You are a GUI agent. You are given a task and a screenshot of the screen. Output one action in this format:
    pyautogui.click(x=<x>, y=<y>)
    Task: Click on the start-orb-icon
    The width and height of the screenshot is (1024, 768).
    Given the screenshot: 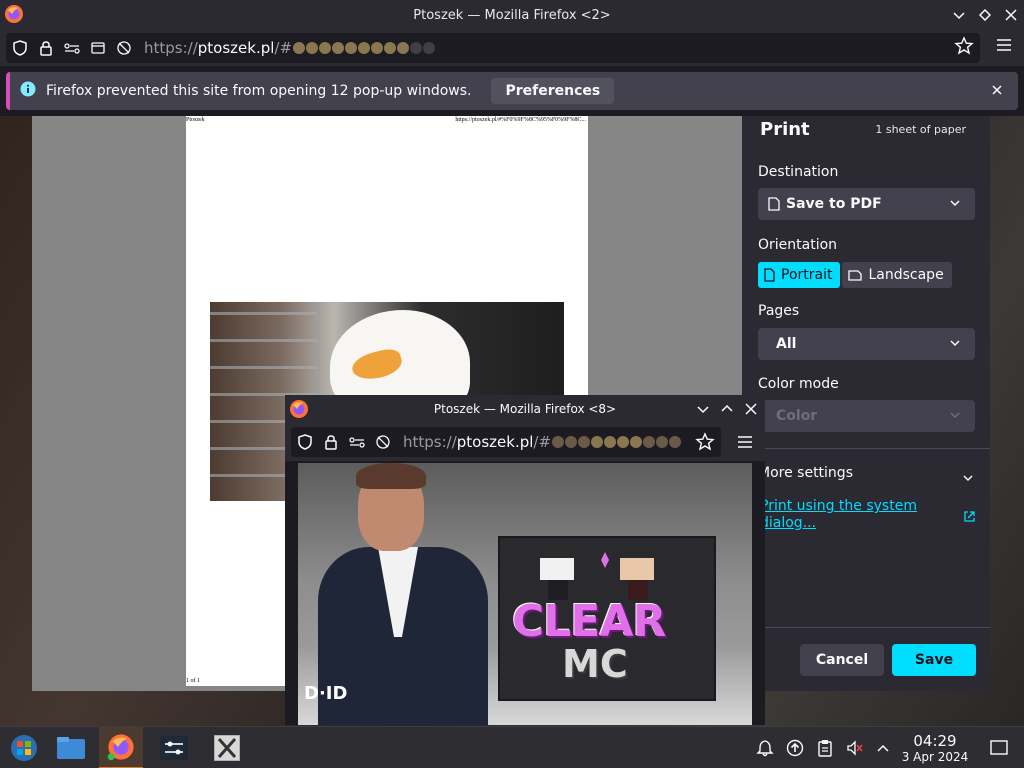 What is the action you would take?
    pyautogui.click(x=24, y=748)
    